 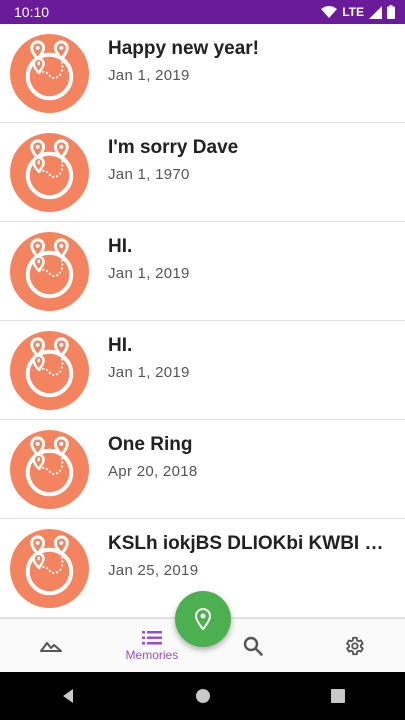 I want to click on system-navigation-bar, so click(x=202, y=696).